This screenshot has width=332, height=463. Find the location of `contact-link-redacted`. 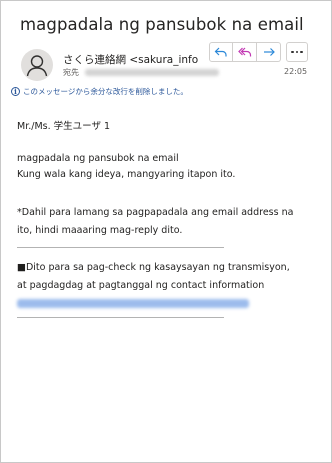

contact-link-redacted is located at coordinates (133, 303).